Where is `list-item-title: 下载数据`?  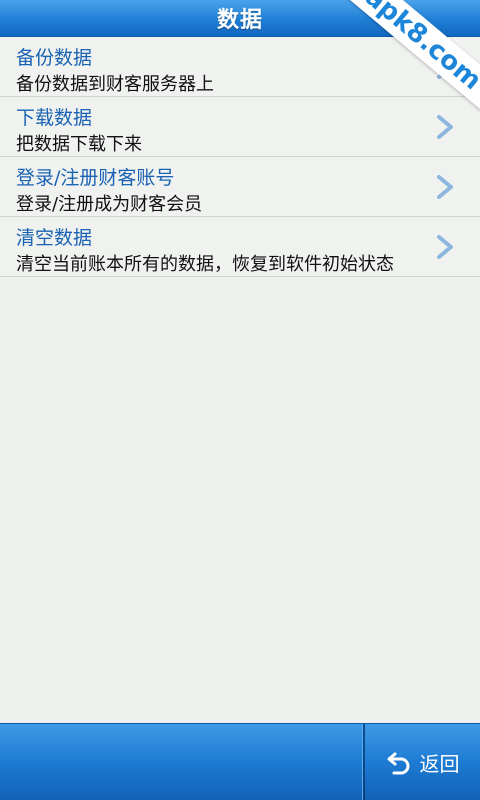
list-item-title: 下载数据 is located at coordinates (54, 118).